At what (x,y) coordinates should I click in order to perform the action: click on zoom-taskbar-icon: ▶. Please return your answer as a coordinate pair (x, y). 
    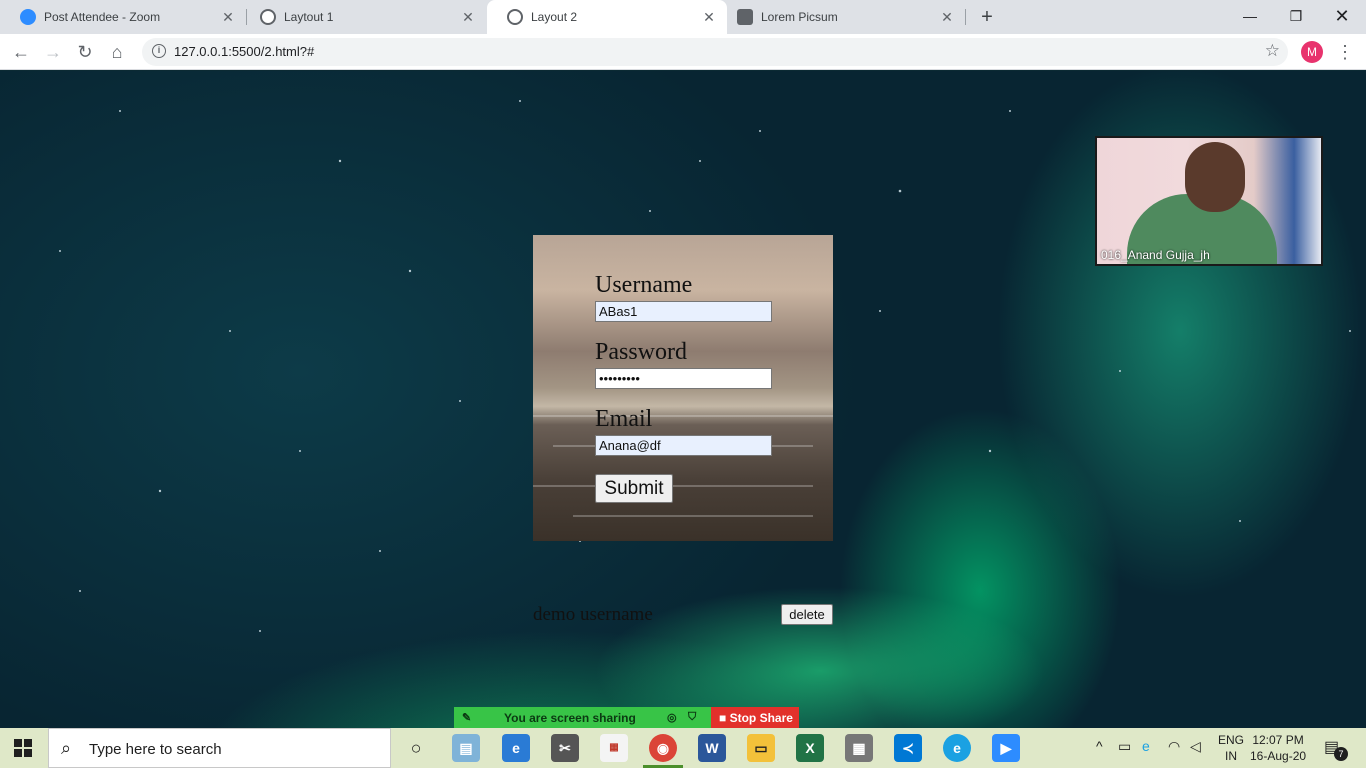
    Looking at the image, I should click on (1006, 748).